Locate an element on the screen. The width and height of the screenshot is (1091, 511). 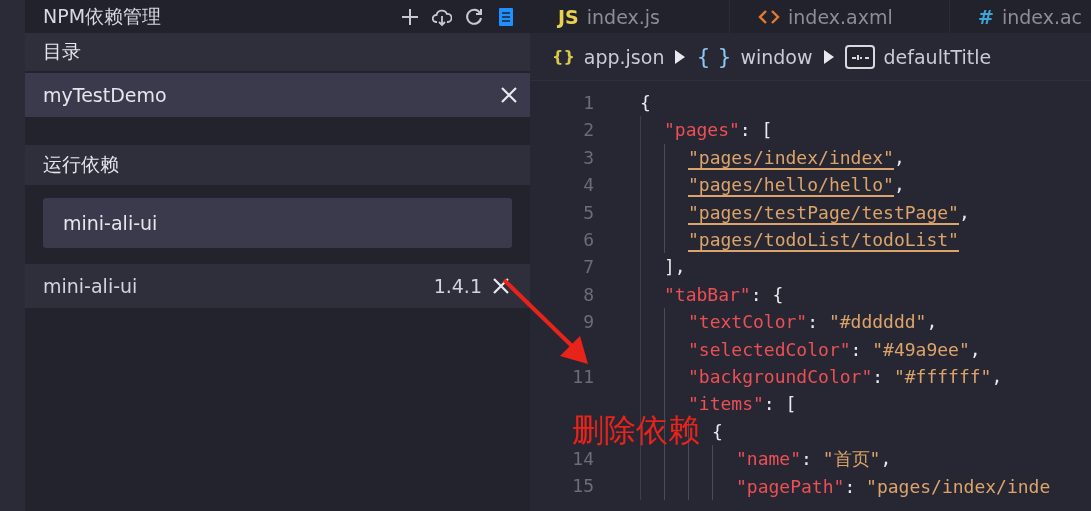
breadcrumb-item: {} app.json is located at coordinates (608, 56).